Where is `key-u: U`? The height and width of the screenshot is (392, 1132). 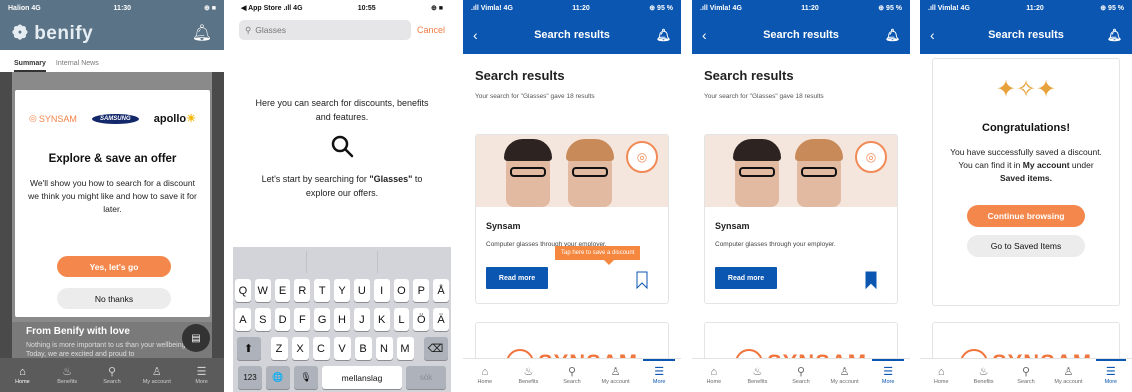 key-u: U is located at coordinates (361, 290).